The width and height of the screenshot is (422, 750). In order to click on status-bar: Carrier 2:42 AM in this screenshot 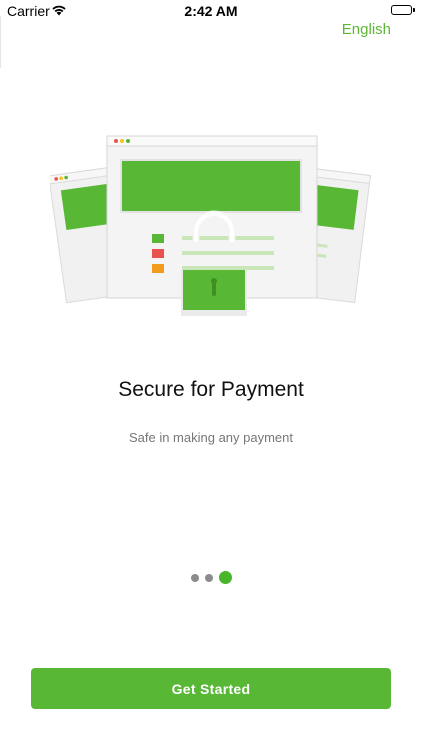, I will do `click(211, 11)`.